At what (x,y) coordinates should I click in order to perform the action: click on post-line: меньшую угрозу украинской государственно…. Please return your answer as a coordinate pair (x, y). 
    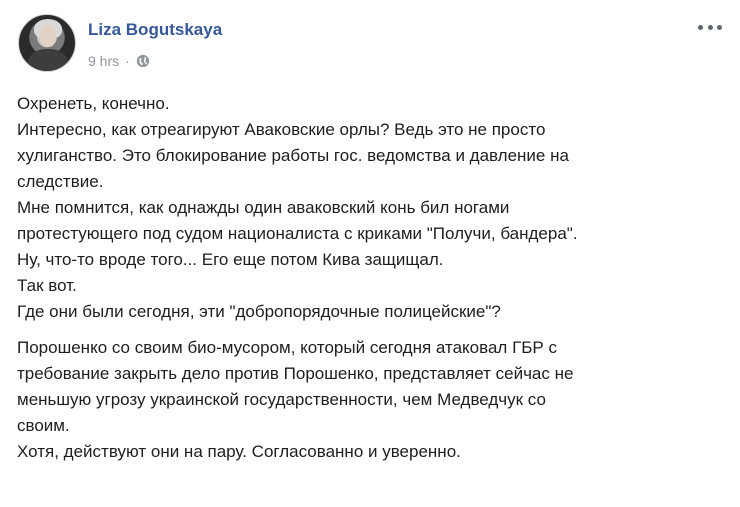
    Looking at the image, I should click on (281, 399).